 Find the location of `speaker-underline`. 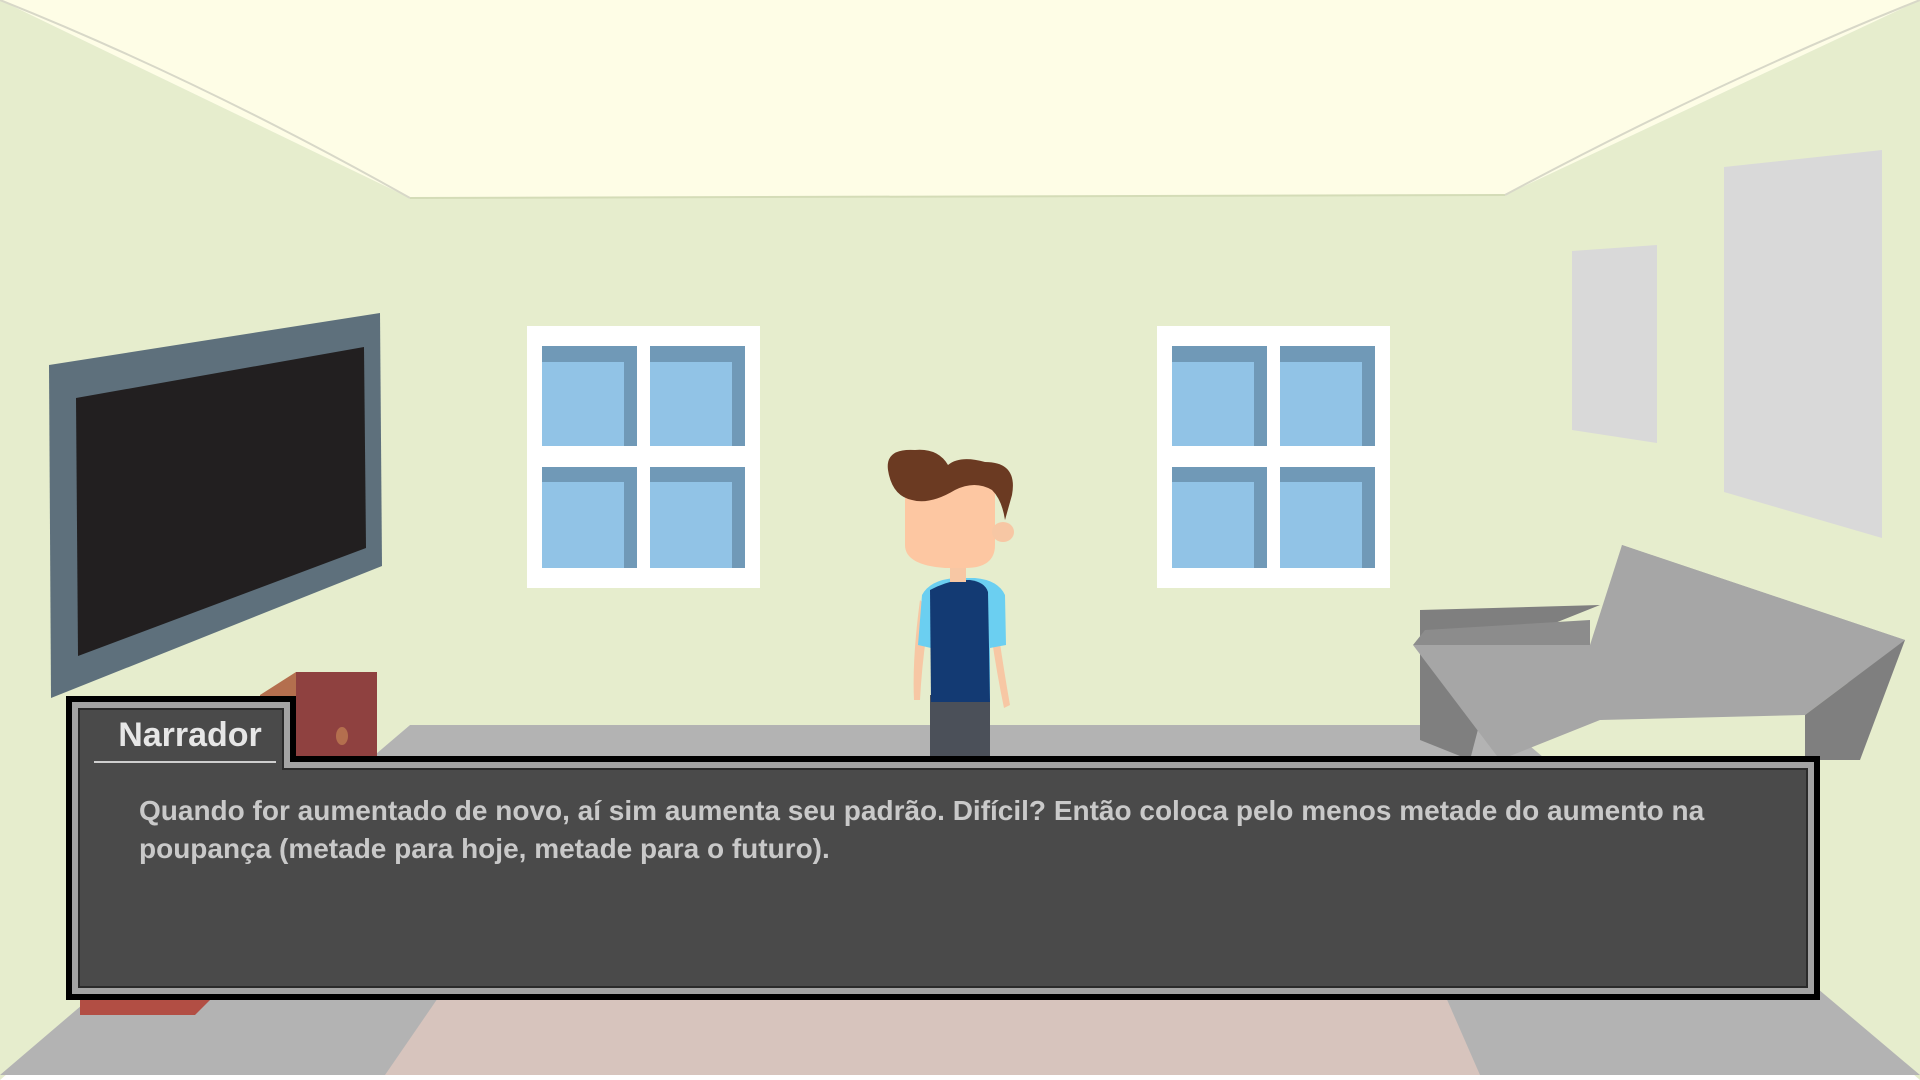

speaker-underline is located at coordinates (185, 762).